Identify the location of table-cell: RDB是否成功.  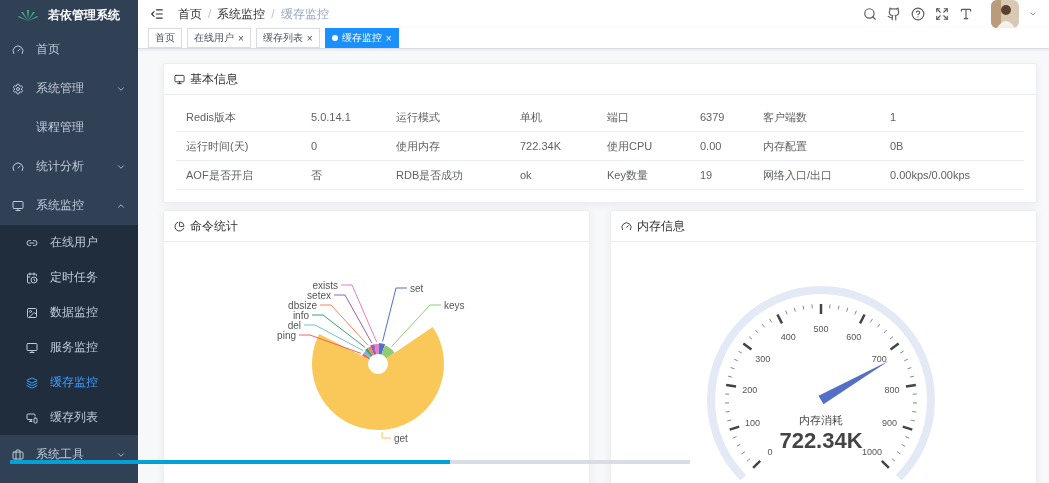
(448, 175).